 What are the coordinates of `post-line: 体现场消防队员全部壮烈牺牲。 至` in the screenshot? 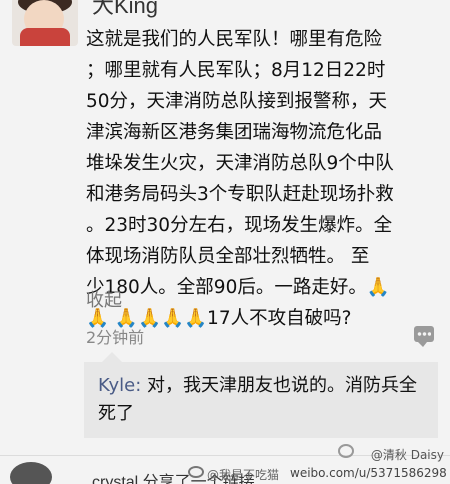 It's located at (228, 256).